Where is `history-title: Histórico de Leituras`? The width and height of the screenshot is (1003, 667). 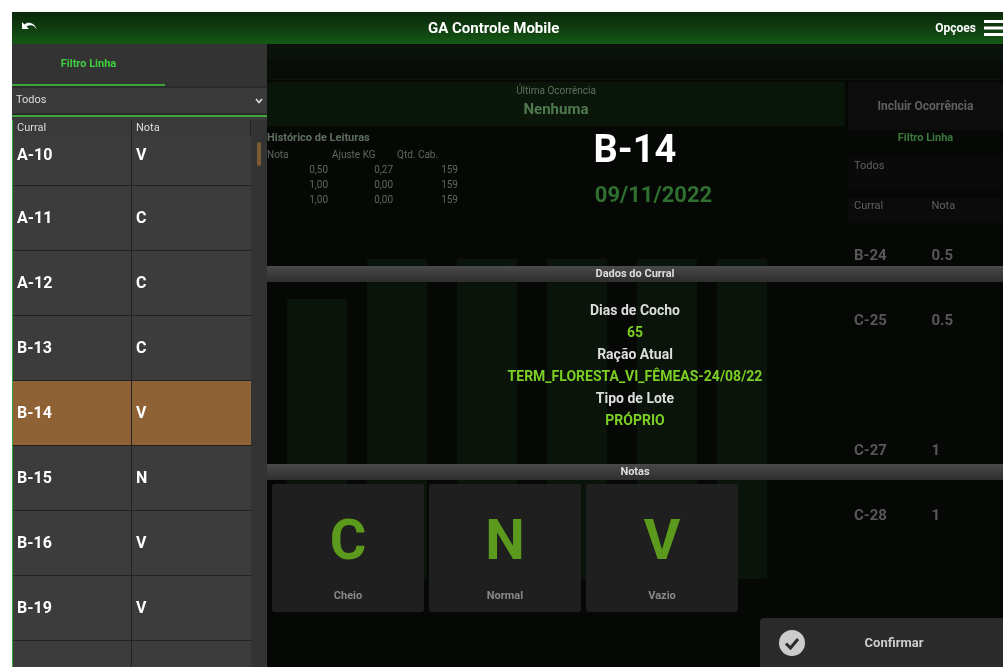 history-title: Histórico de Leituras is located at coordinates (319, 138).